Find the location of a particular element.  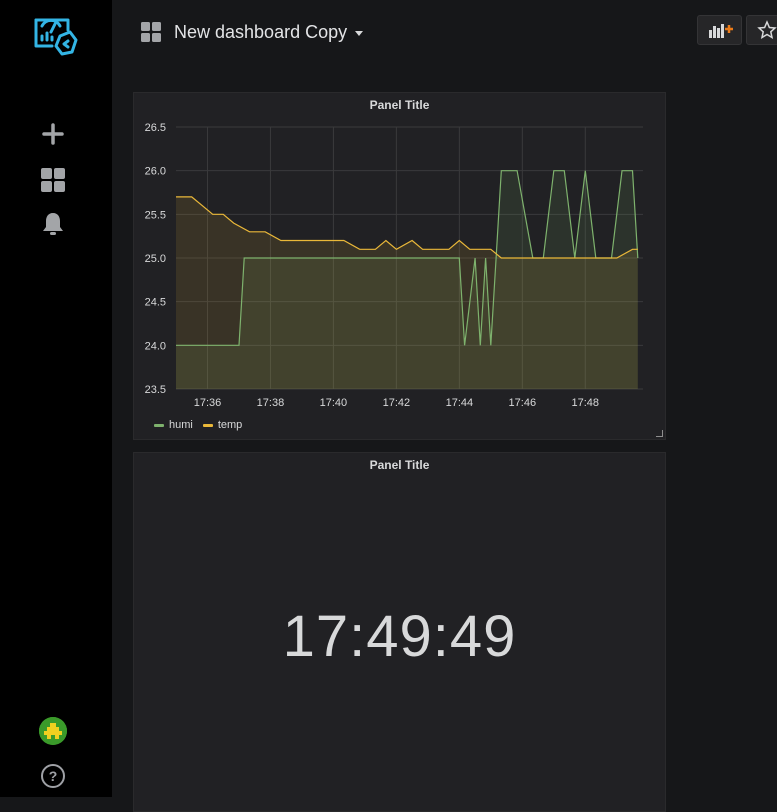

y-tick-label: 25.5 is located at coordinates (155, 215).